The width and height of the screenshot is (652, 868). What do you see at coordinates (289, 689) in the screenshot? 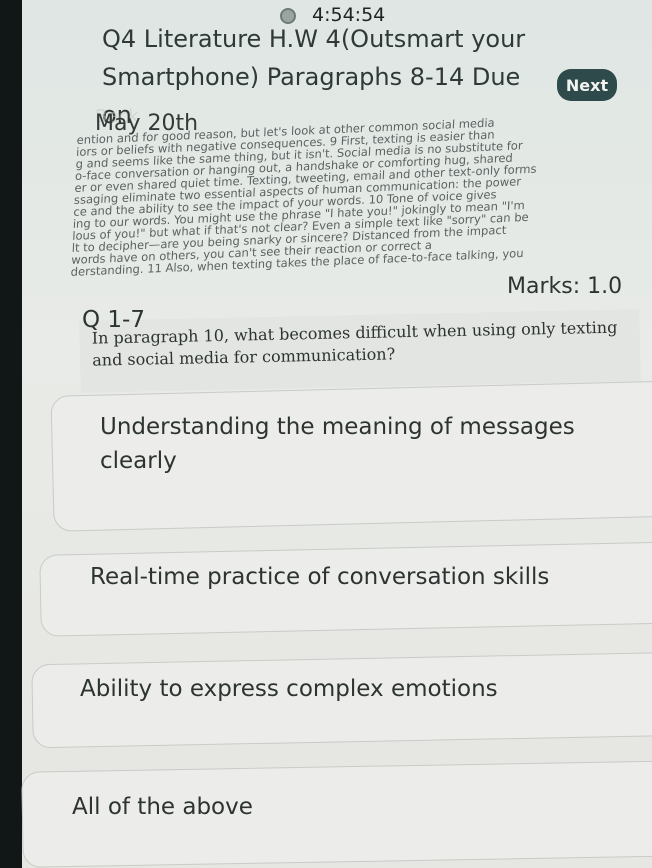
I see `answer-option-3-label: Ability to express complex emotions` at bounding box center [289, 689].